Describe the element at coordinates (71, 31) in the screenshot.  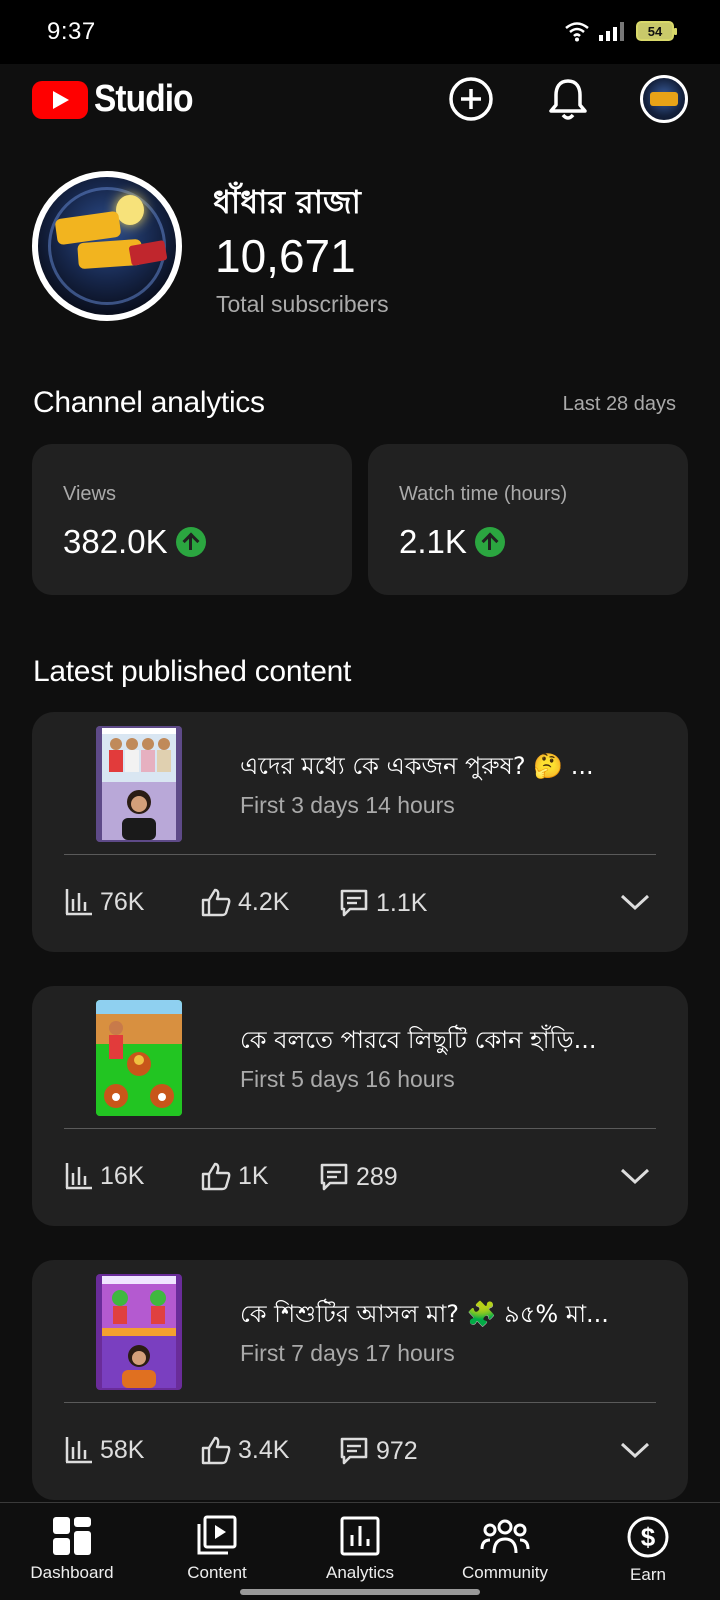
I see `status-time: 9:37` at that location.